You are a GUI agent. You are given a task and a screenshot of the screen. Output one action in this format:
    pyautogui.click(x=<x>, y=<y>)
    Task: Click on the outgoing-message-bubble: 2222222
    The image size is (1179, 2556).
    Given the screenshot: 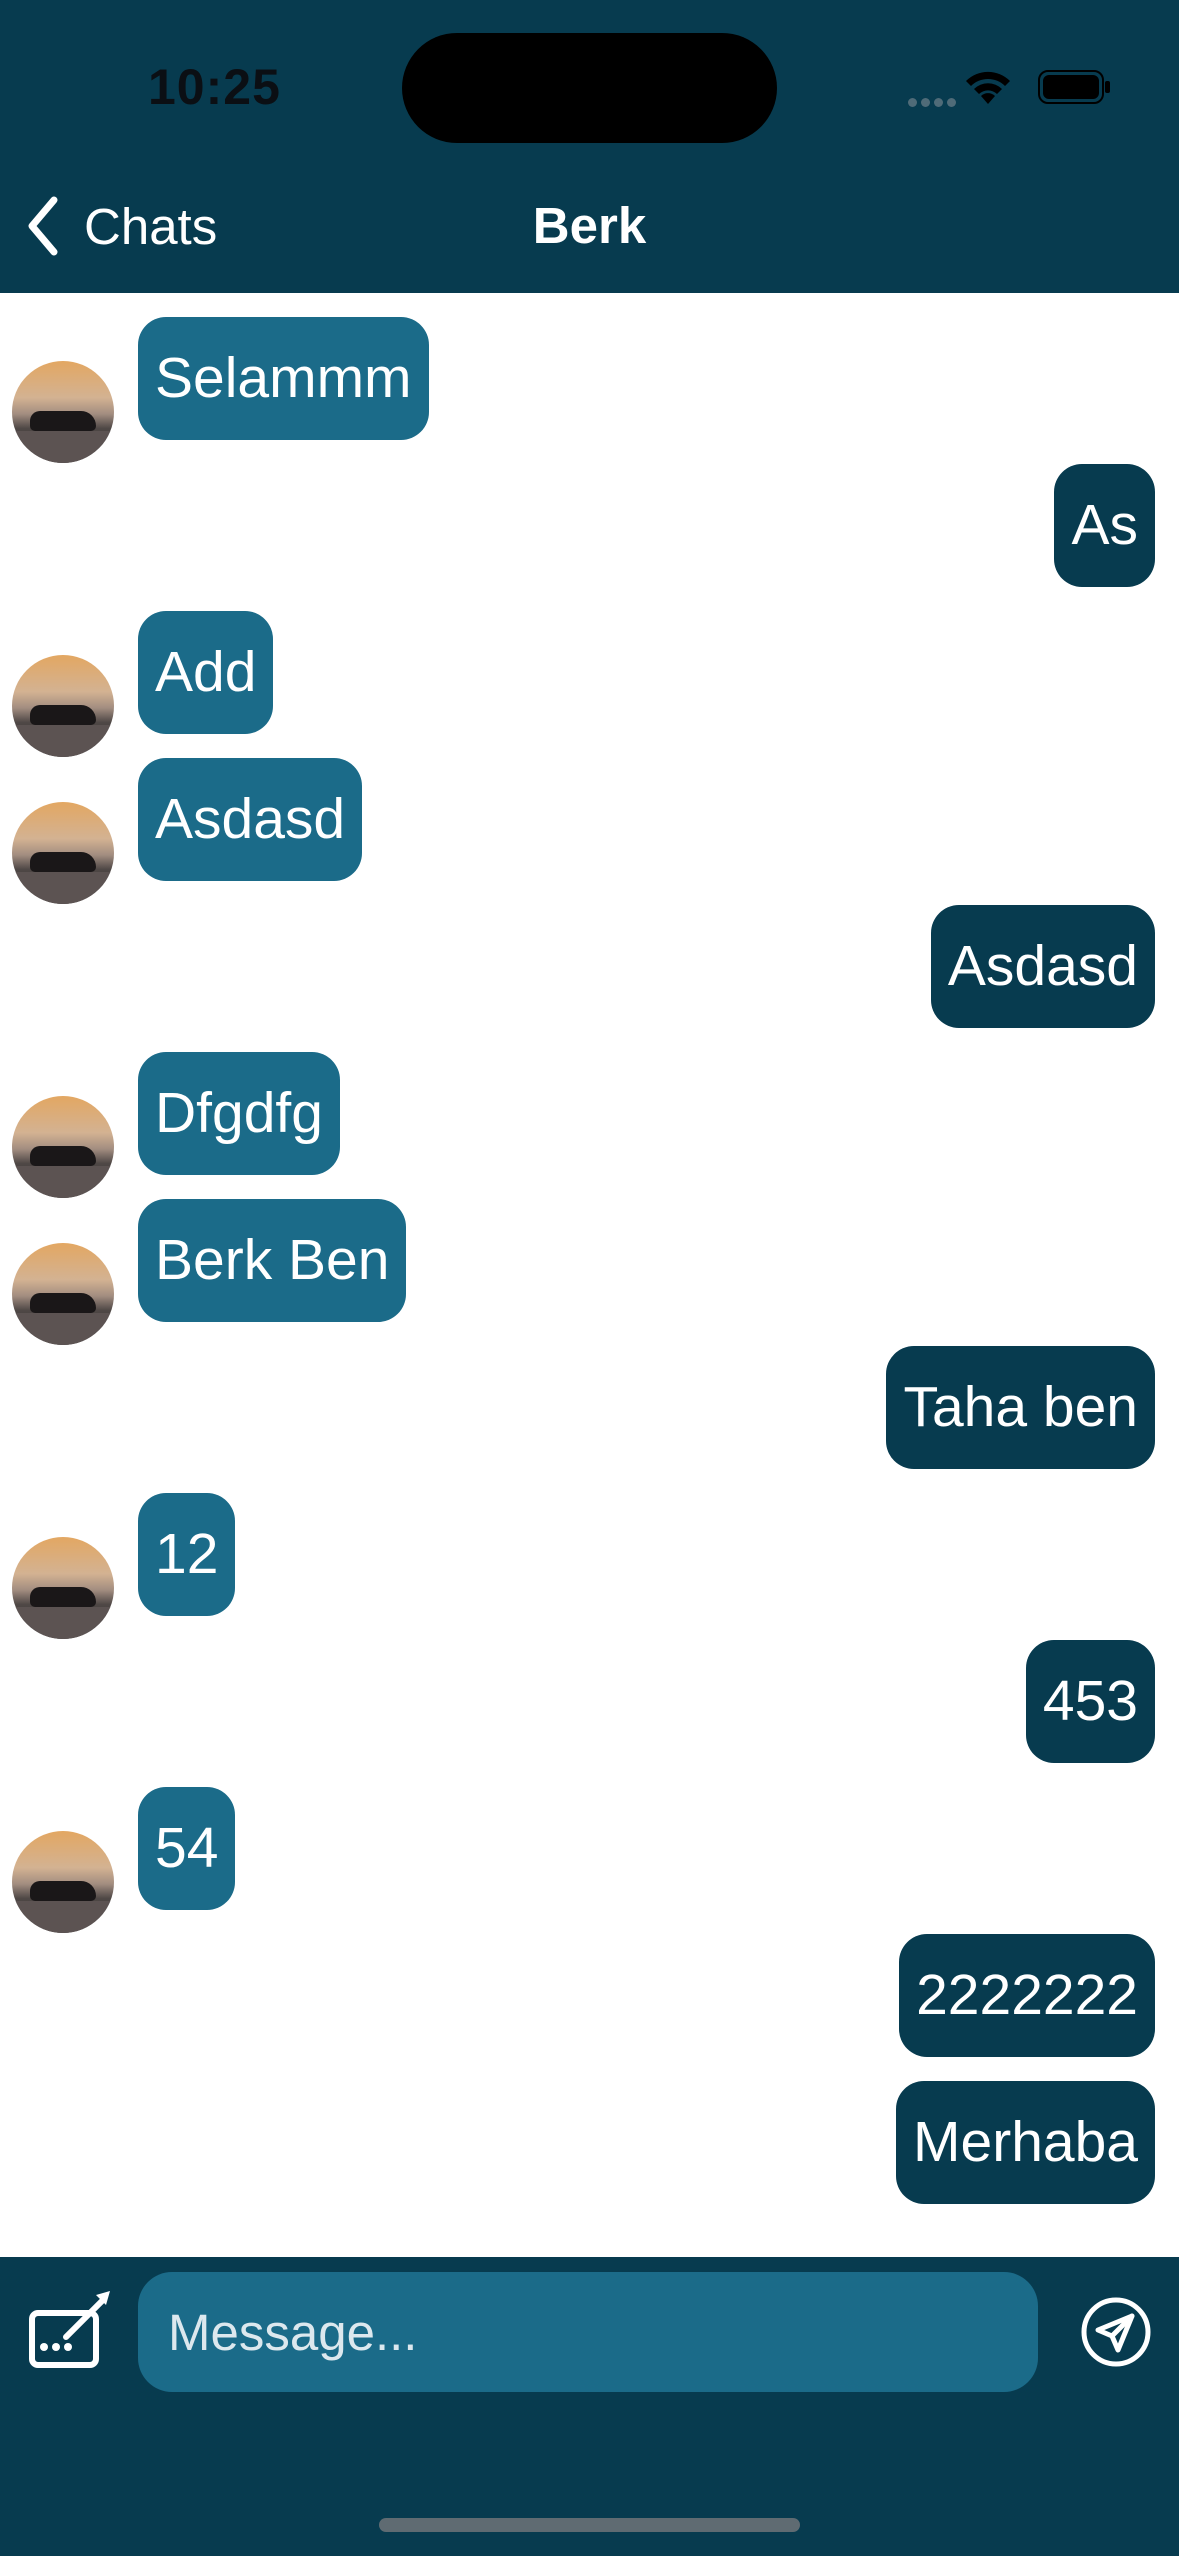 What is the action you would take?
    pyautogui.click(x=1027, y=1995)
    